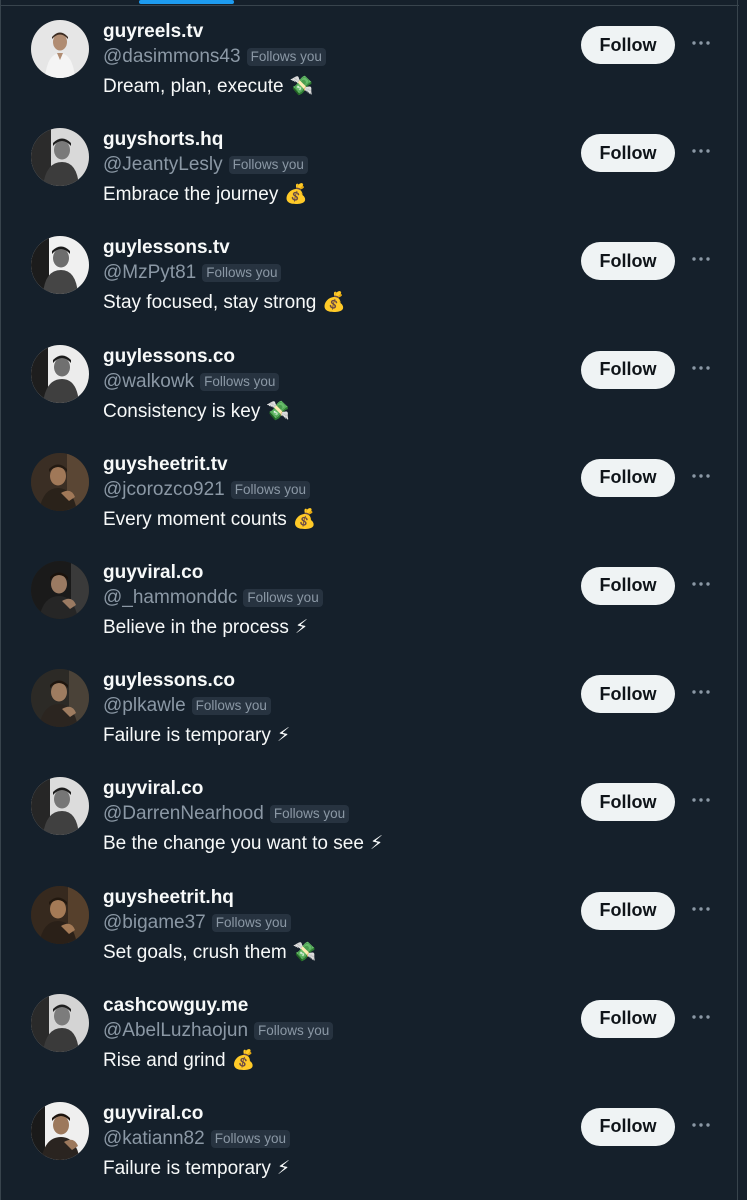  I want to click on display-name: guyreels.tv, so click(333, 32).